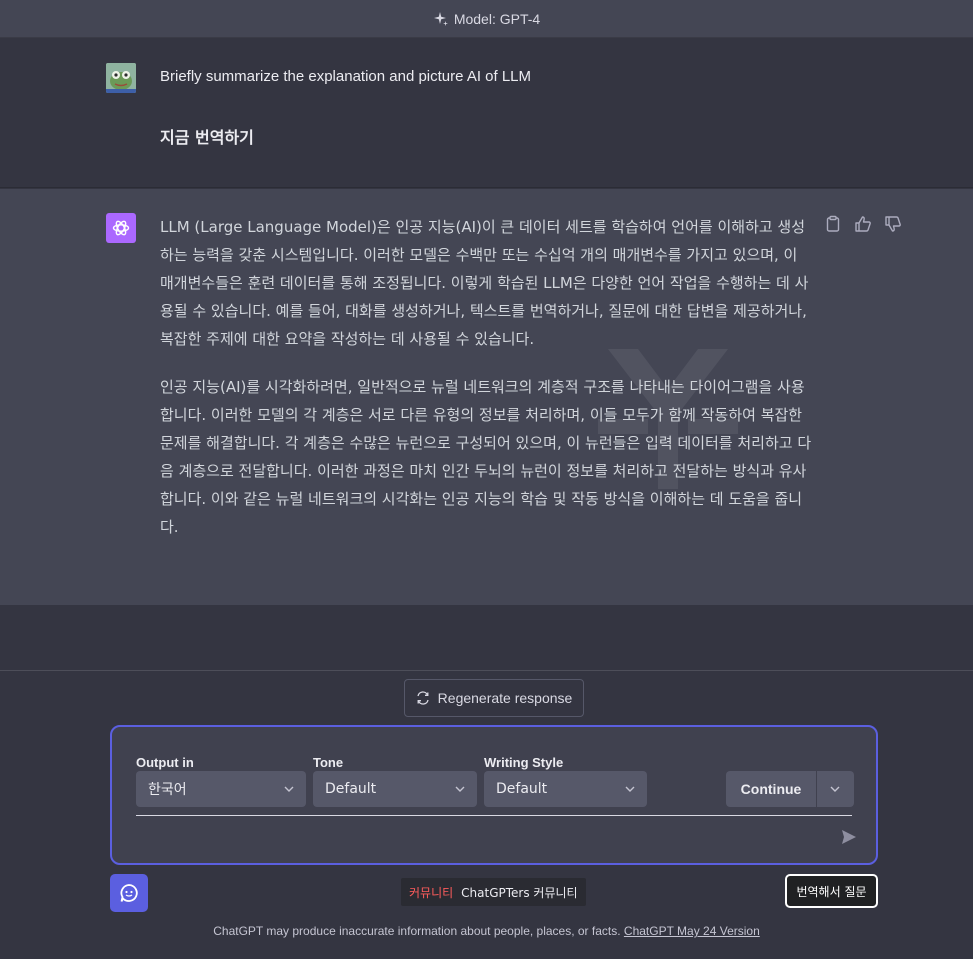 The width and height of the screenshot is (973, 959). I want to click on top-bar: Model: GPT-4, so click(486, 19).